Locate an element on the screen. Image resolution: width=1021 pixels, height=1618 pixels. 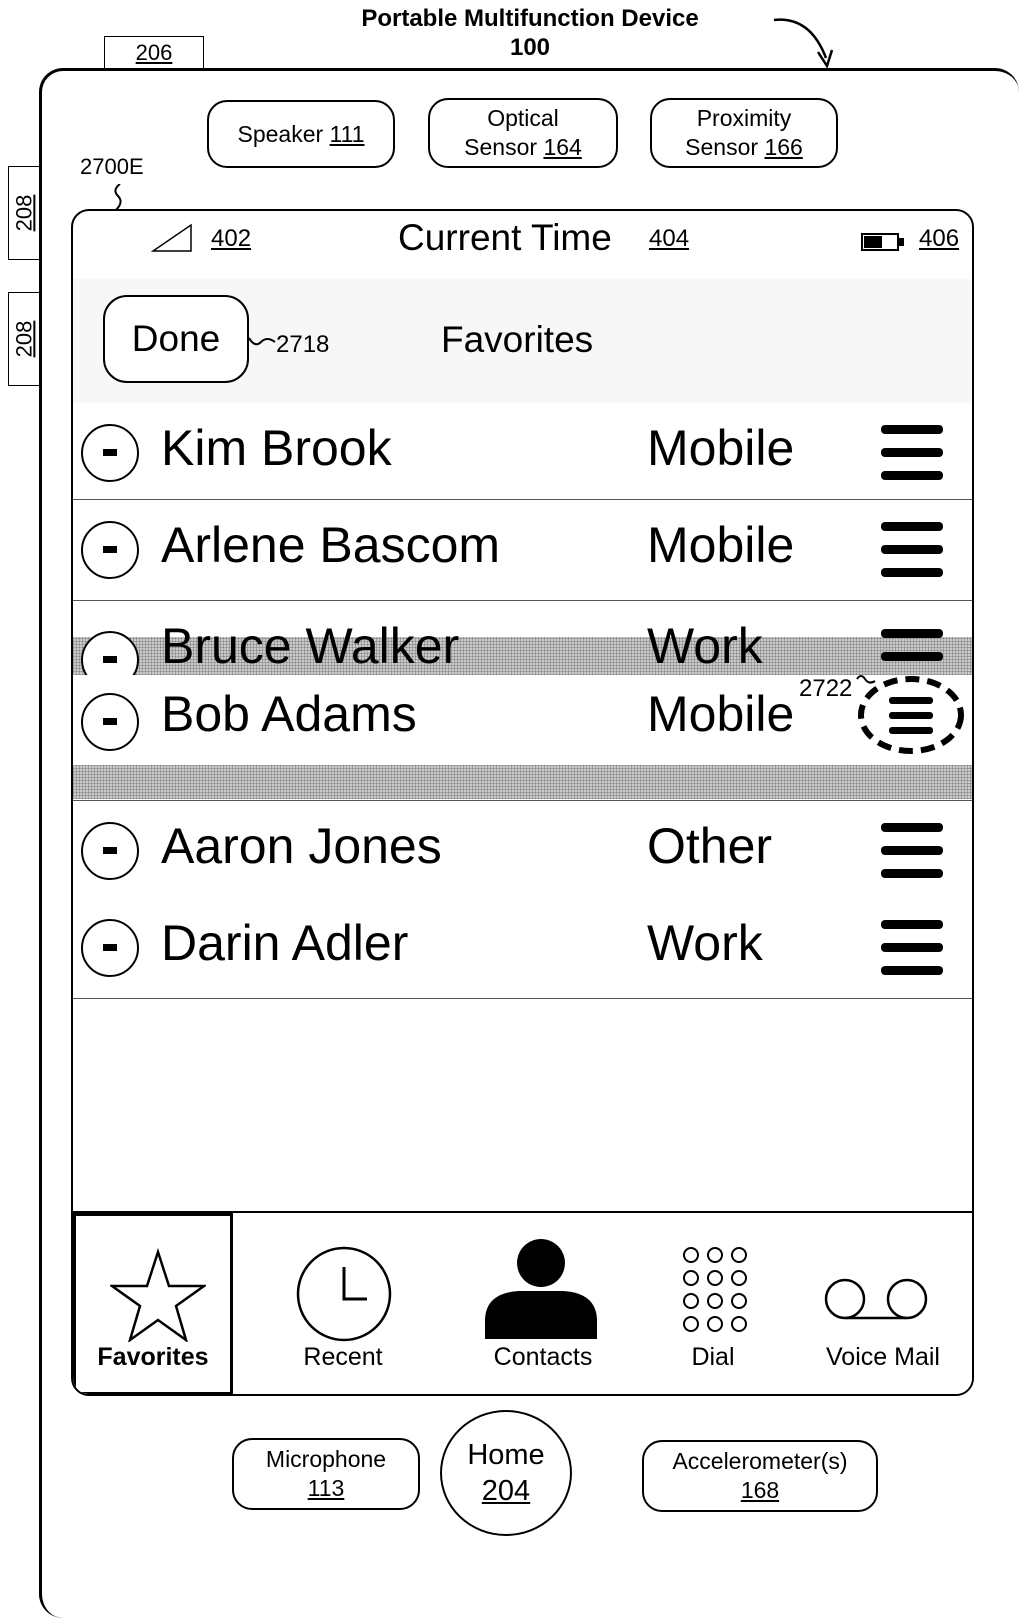
contact-name: Bruce Walker is located at coordinates (310, 646).